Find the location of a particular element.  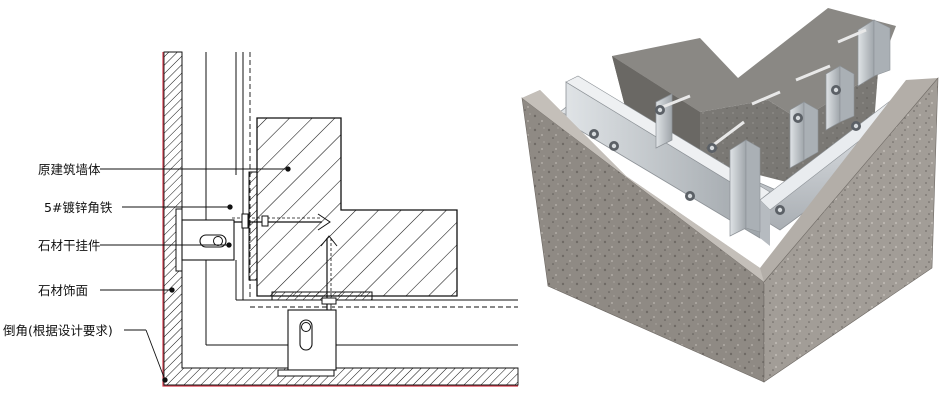

label-stone-pendant: 石材干挂件 is located at coordinates (69, 245).